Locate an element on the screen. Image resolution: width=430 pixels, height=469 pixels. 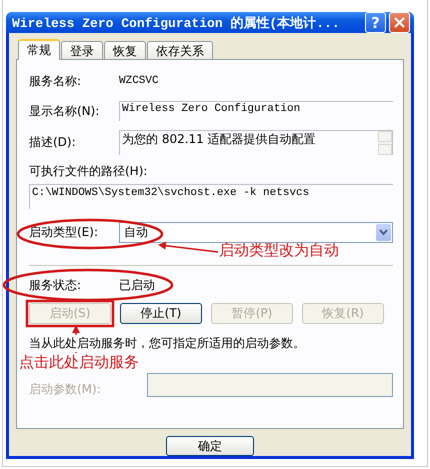
tab: 常规 is located at coordinates (39, 49).